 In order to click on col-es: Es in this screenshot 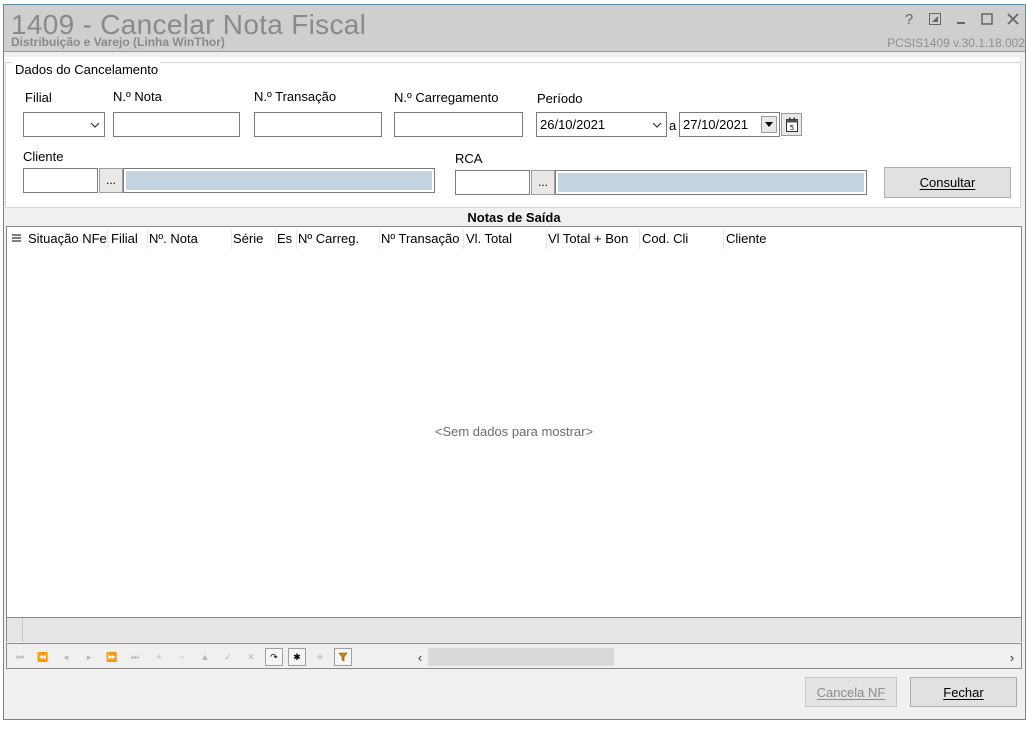, I will do `click(286, 238)`.